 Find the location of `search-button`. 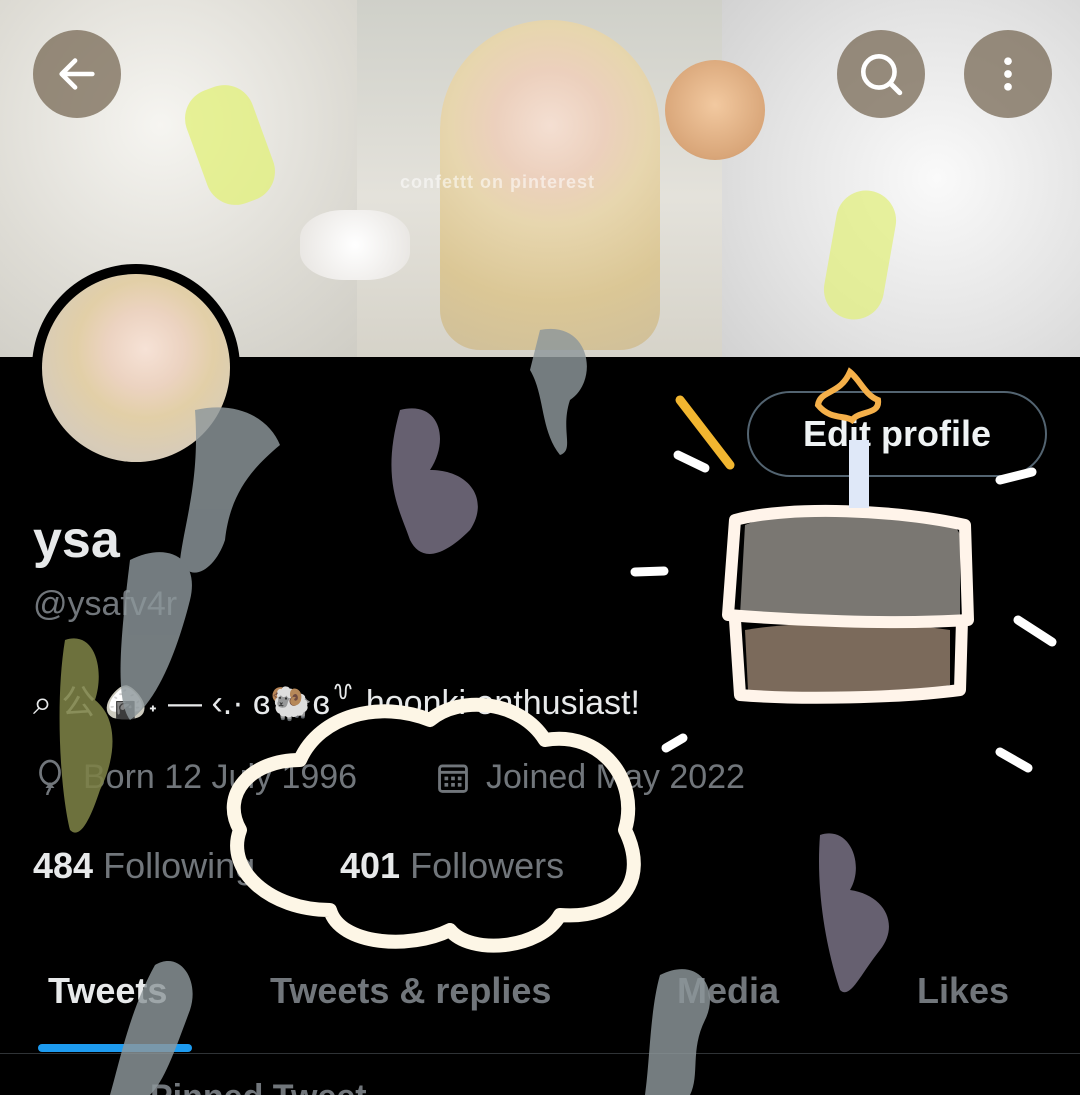

search-button is located at coordinates (881, 74).